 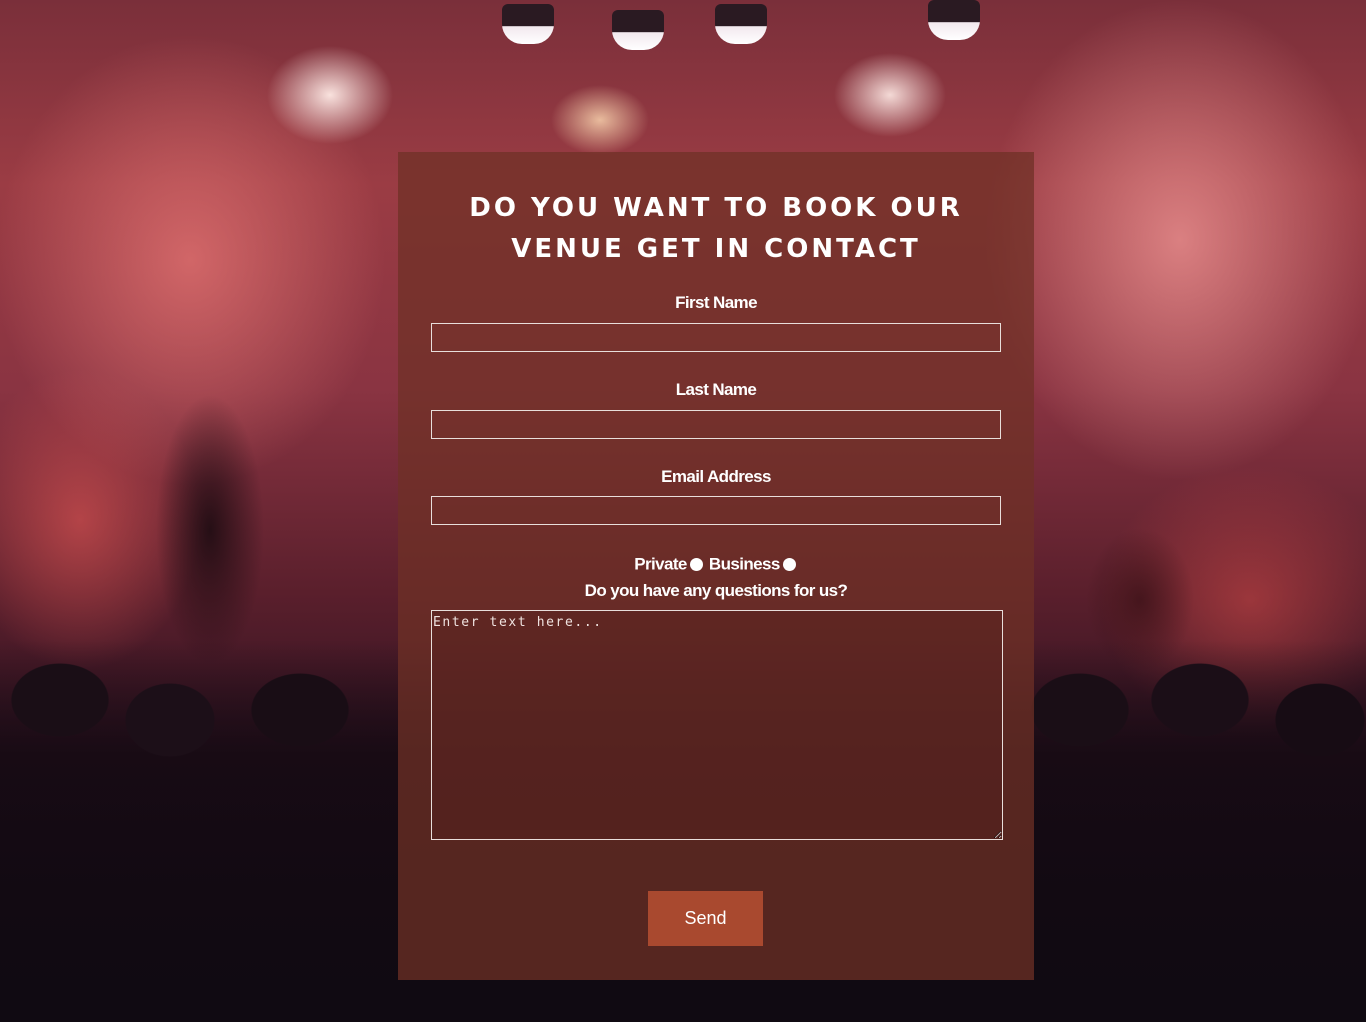 I want to click on questions-textarea, so click(x=717, y=725).